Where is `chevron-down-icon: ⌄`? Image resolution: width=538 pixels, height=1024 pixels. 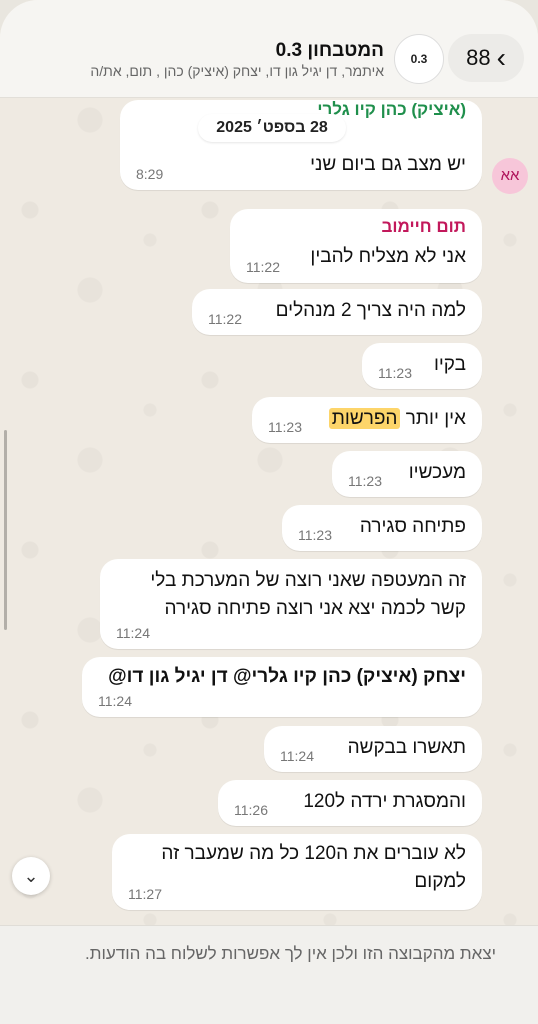
chevron-down-icon: ⌄ is located at coordinates (31, 876).